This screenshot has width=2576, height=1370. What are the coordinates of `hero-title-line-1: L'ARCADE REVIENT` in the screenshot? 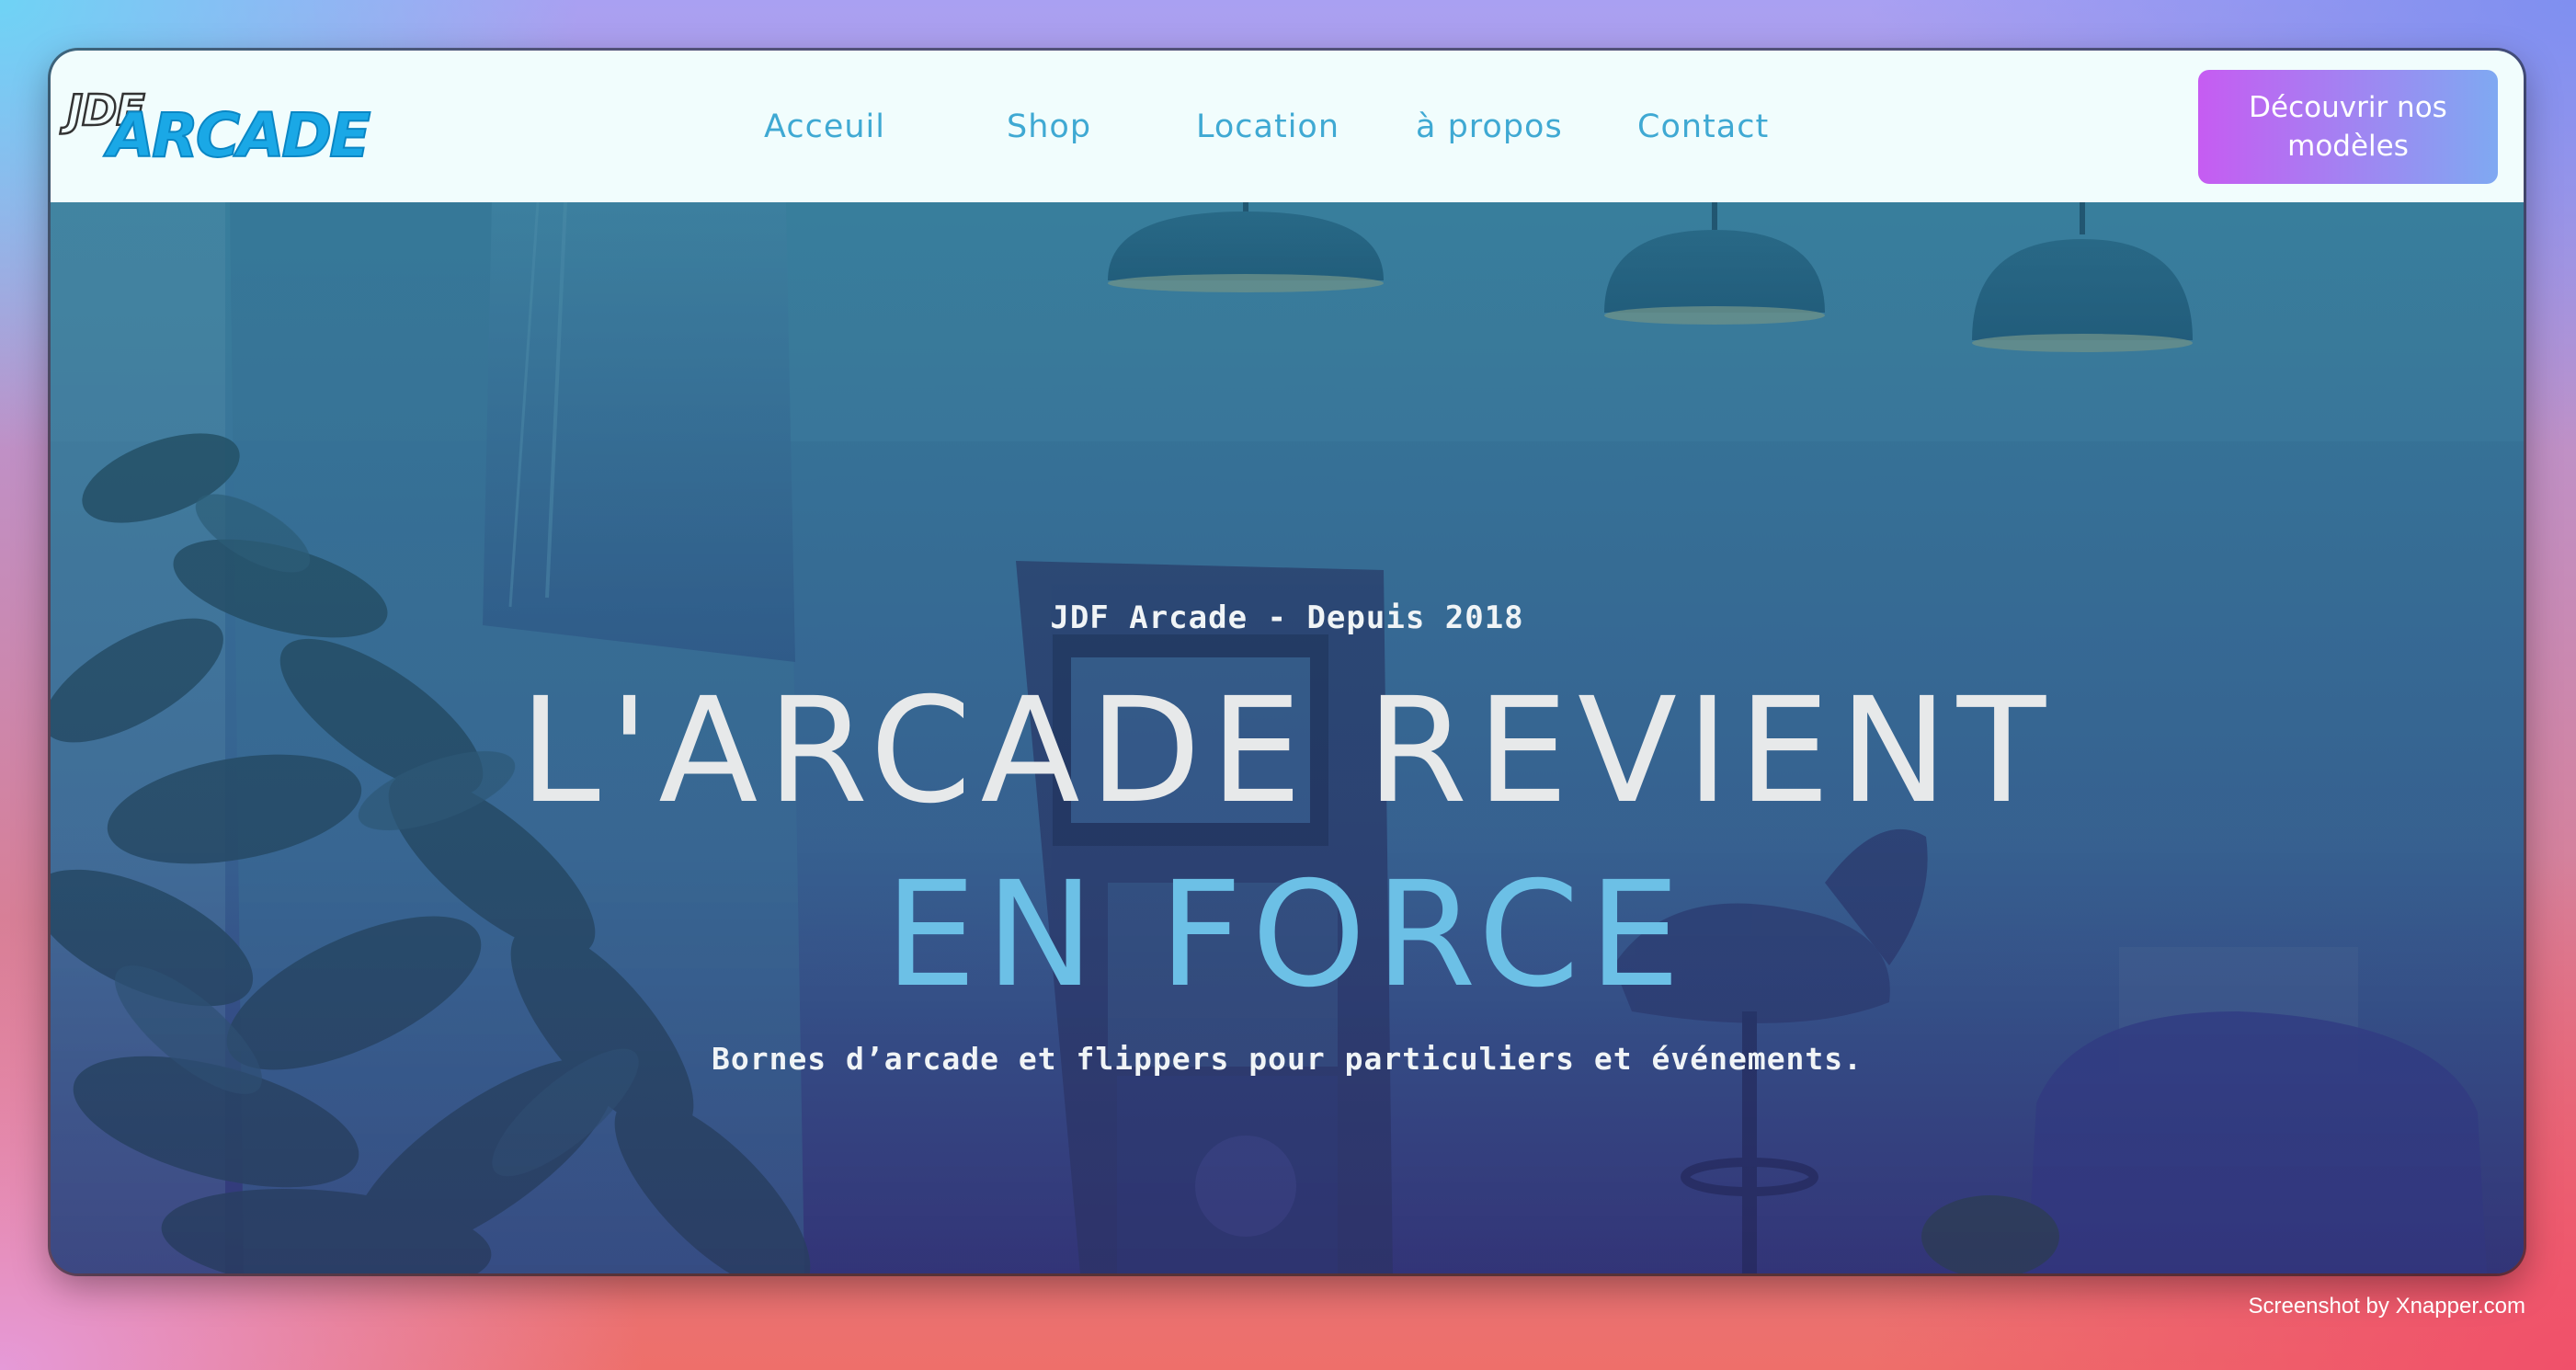 It's located at (1287, 751).